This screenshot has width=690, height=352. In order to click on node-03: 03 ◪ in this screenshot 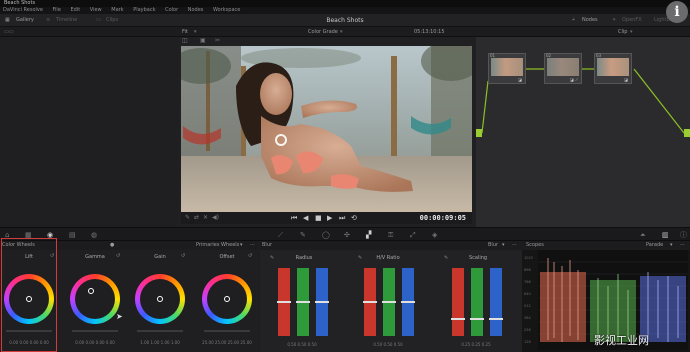, I will do `click(613, 68)`.